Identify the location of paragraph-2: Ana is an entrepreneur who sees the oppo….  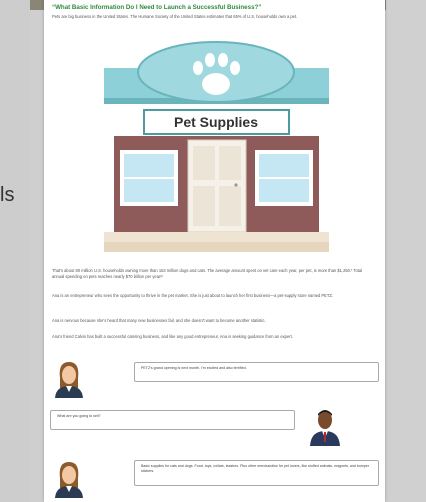
(193, 295).